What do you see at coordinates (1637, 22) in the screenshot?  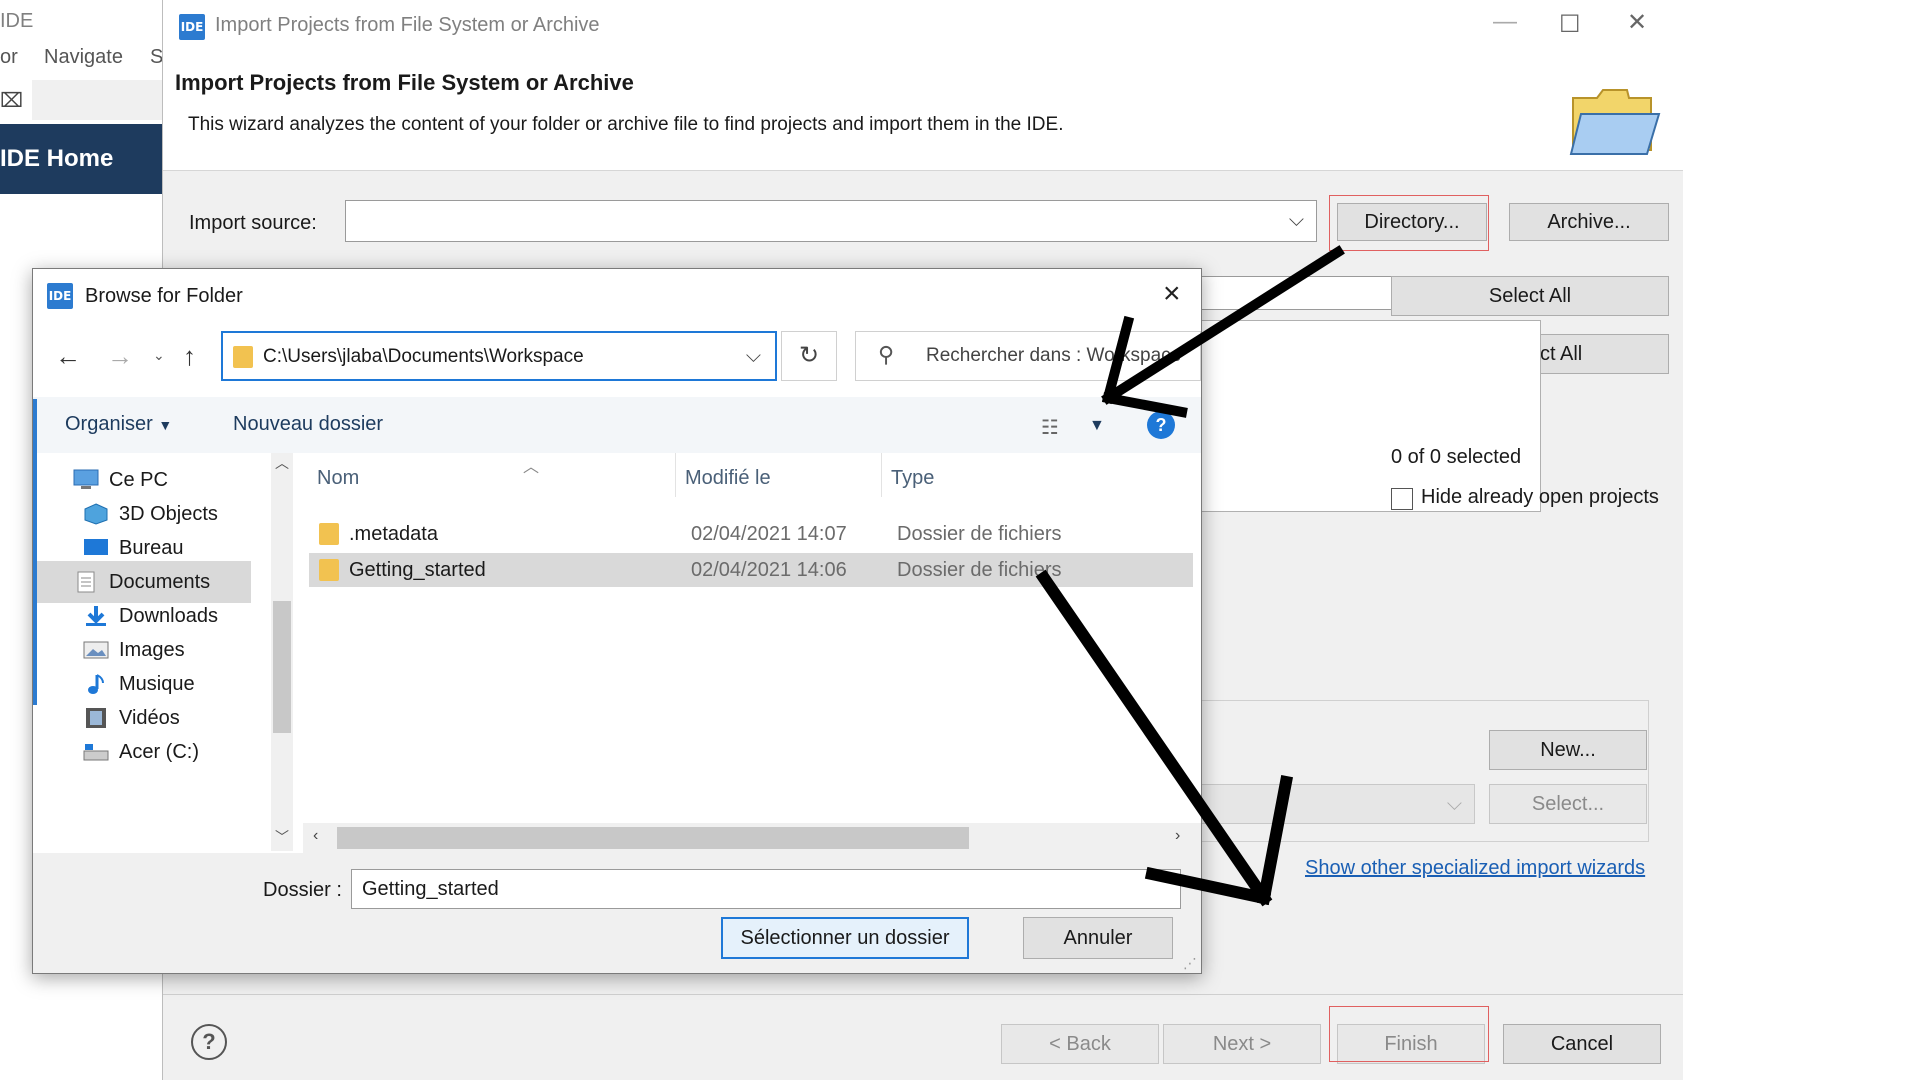 I see `close-icon: ✕` at bounding box center [1637, 22].